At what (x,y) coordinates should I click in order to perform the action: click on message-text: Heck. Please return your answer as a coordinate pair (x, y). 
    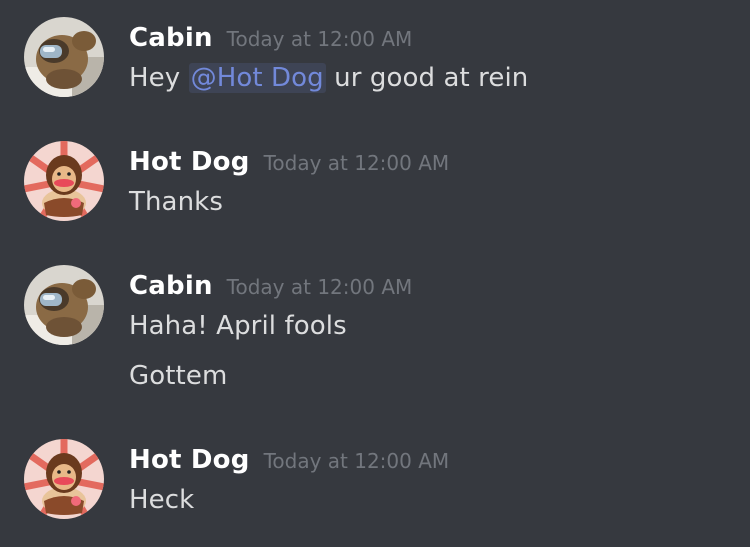
    Looking at the image, I should click on (162, 500).